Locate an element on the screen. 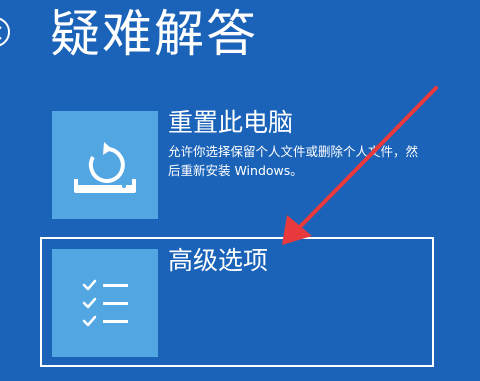  back-button is located at coordinates (5, 32).